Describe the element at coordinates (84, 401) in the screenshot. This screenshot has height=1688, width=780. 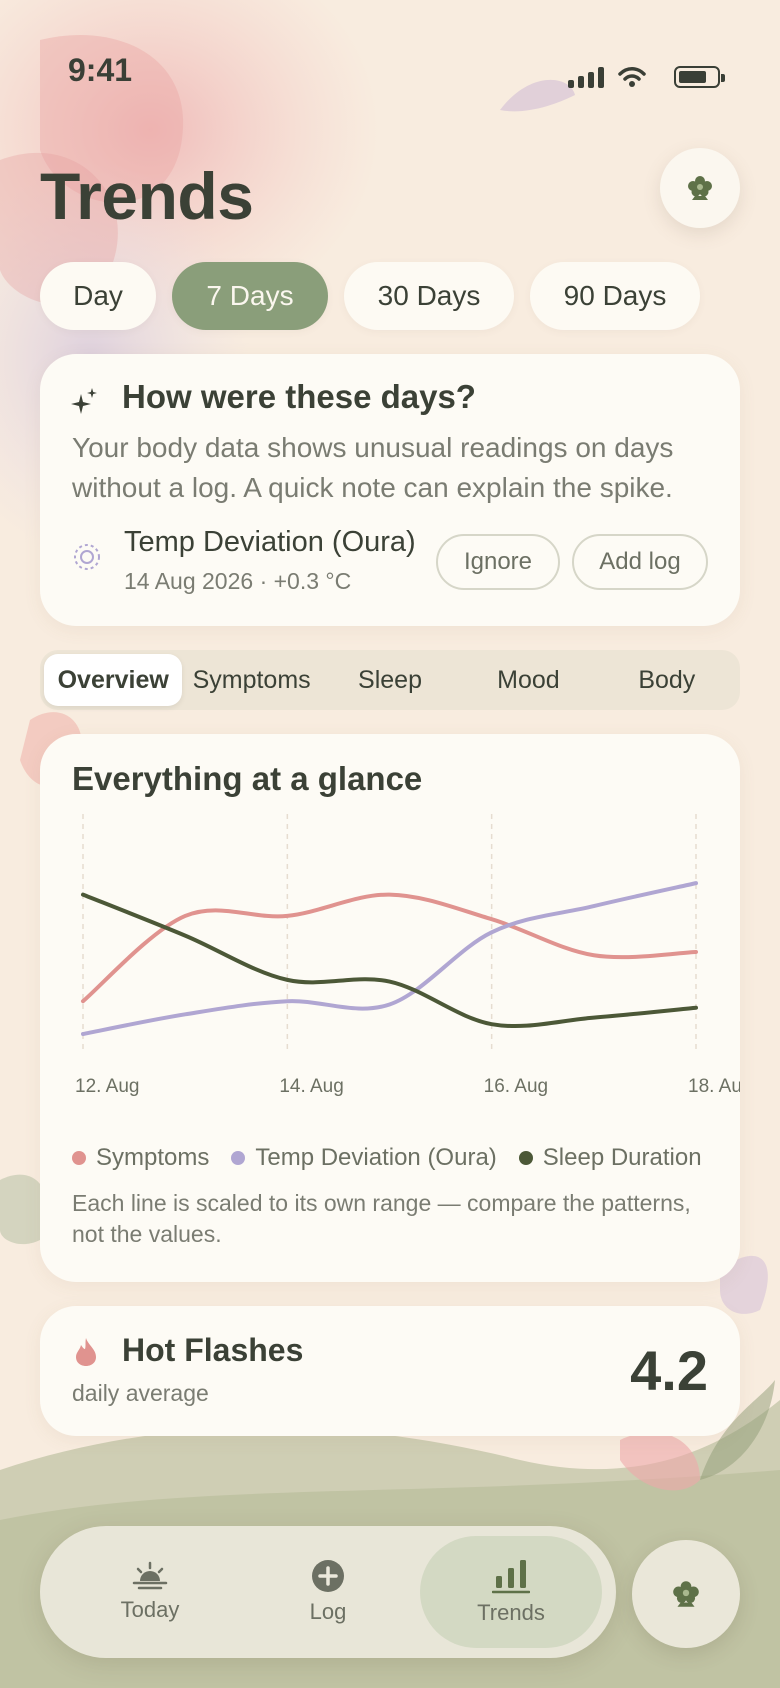
I see `sparkle-icon` at that location.